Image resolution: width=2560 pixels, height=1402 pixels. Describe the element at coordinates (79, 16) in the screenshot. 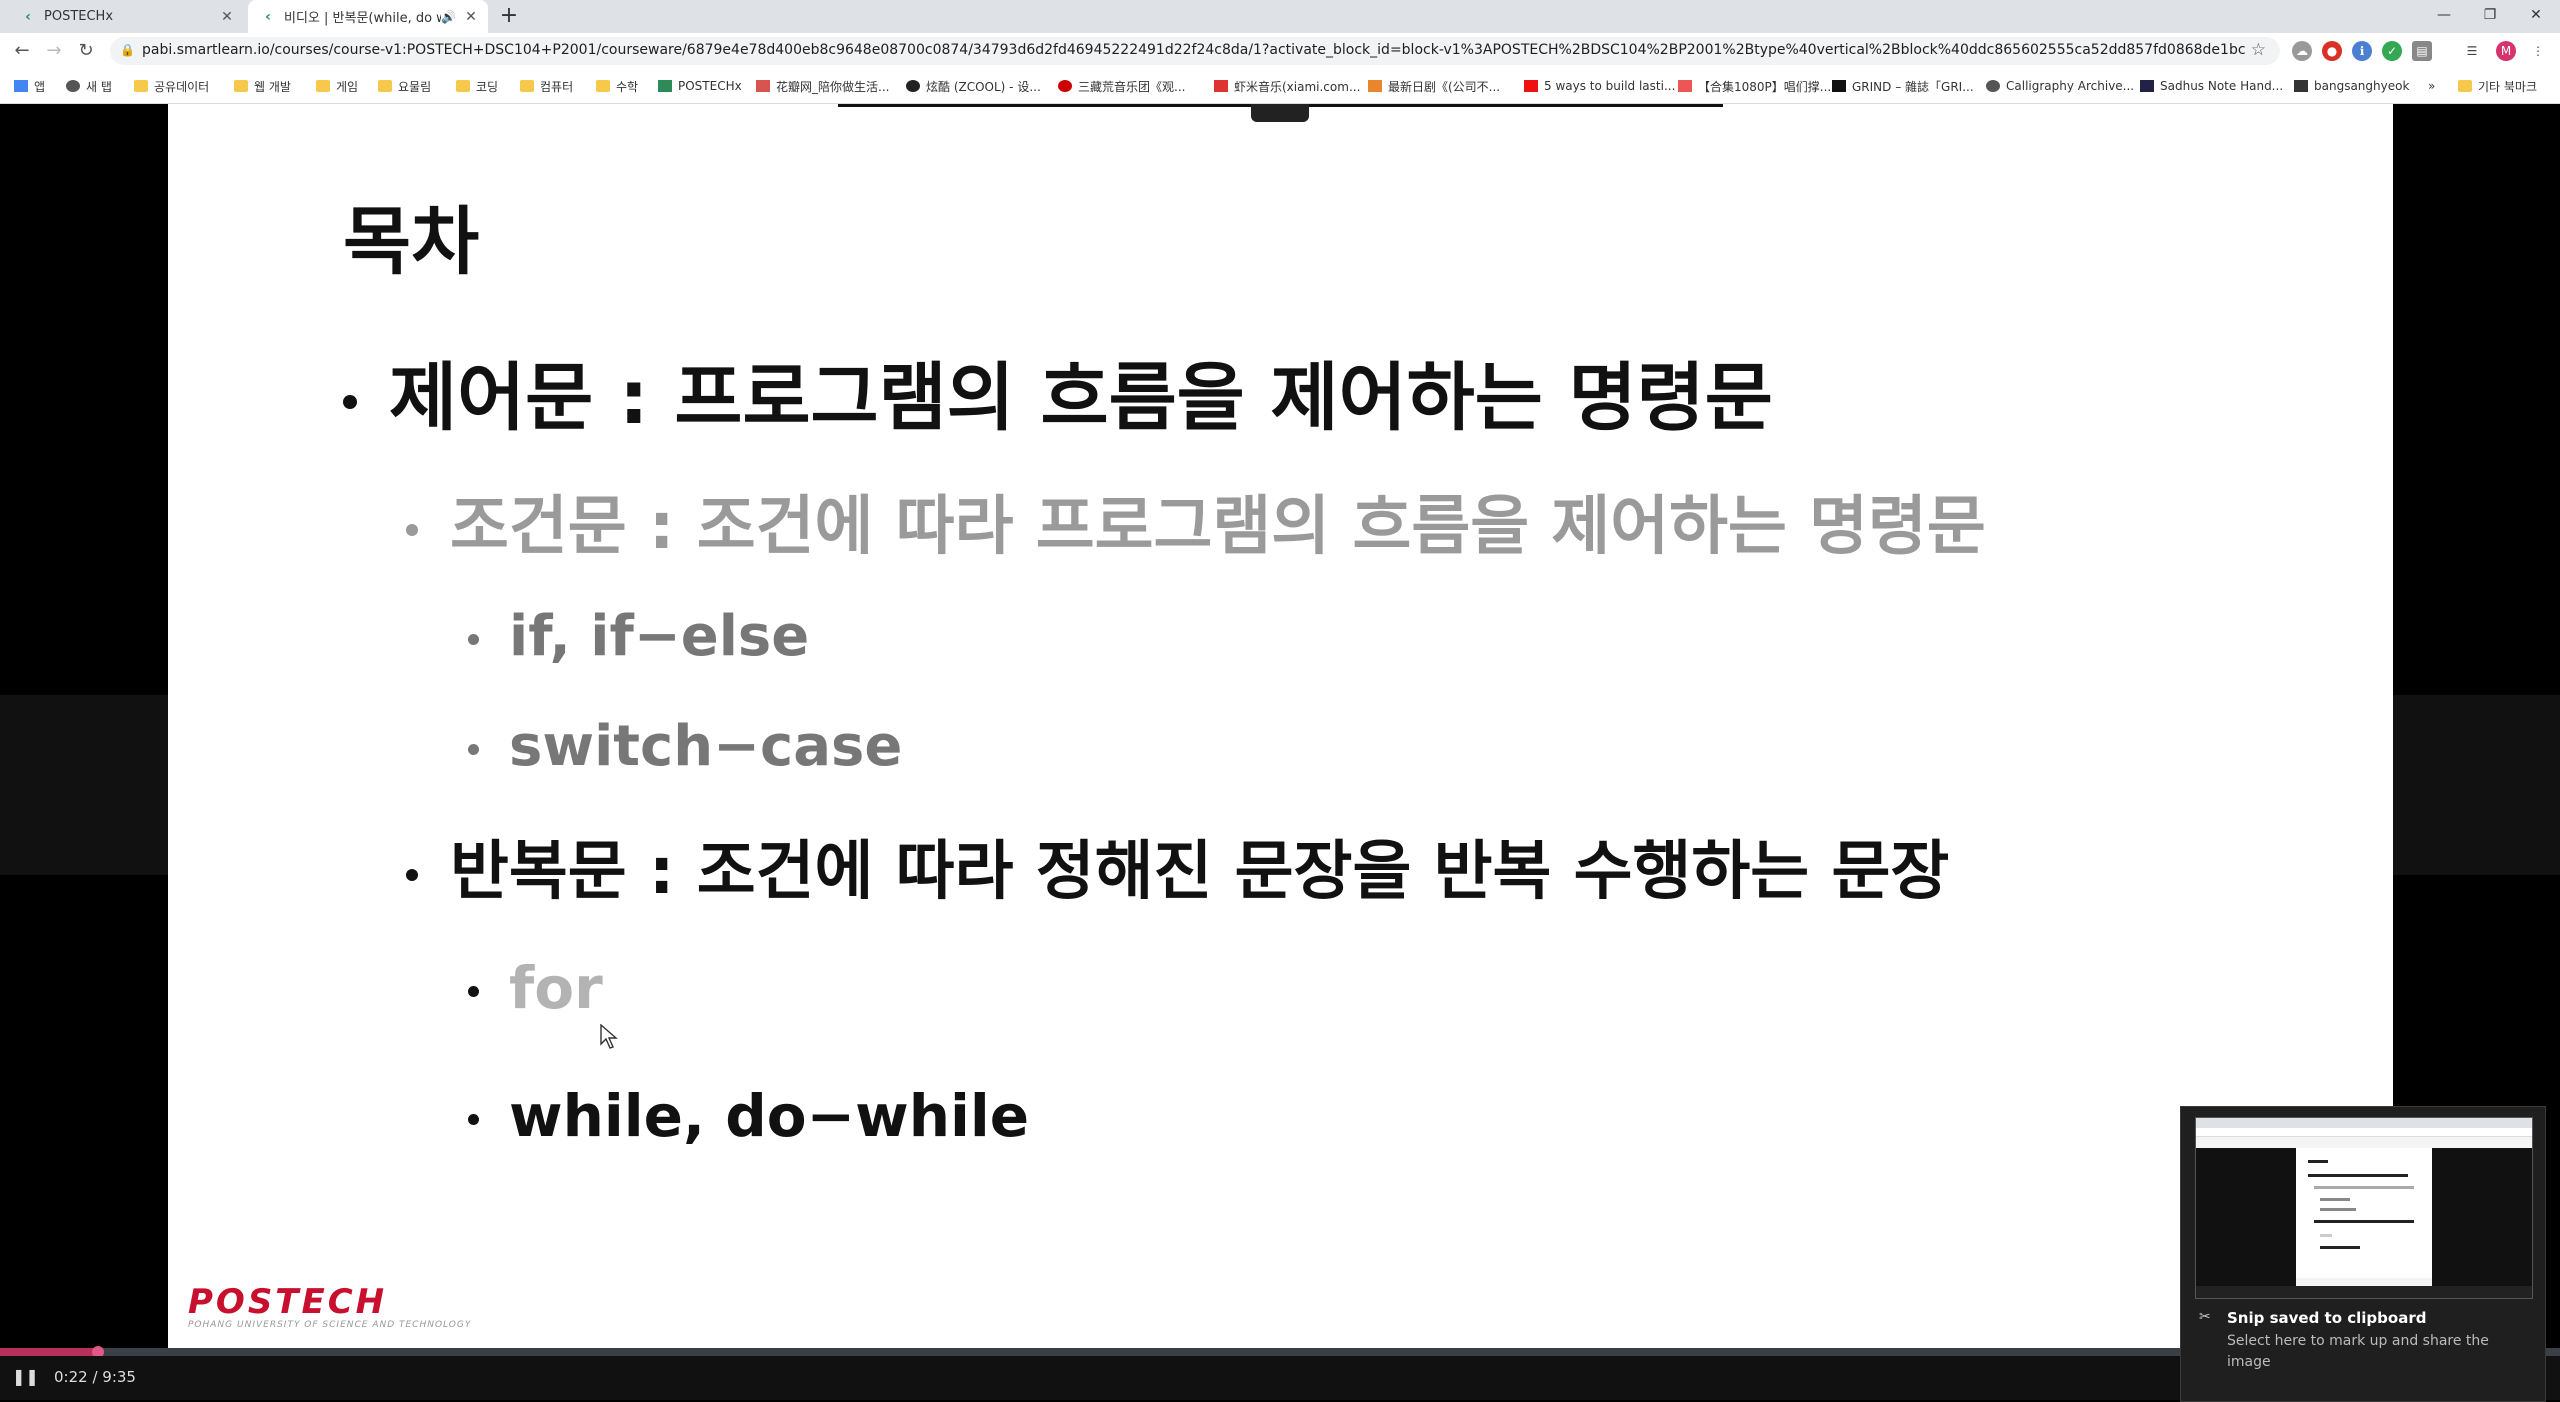

I see `tab-title: POSTECHx` at that location.